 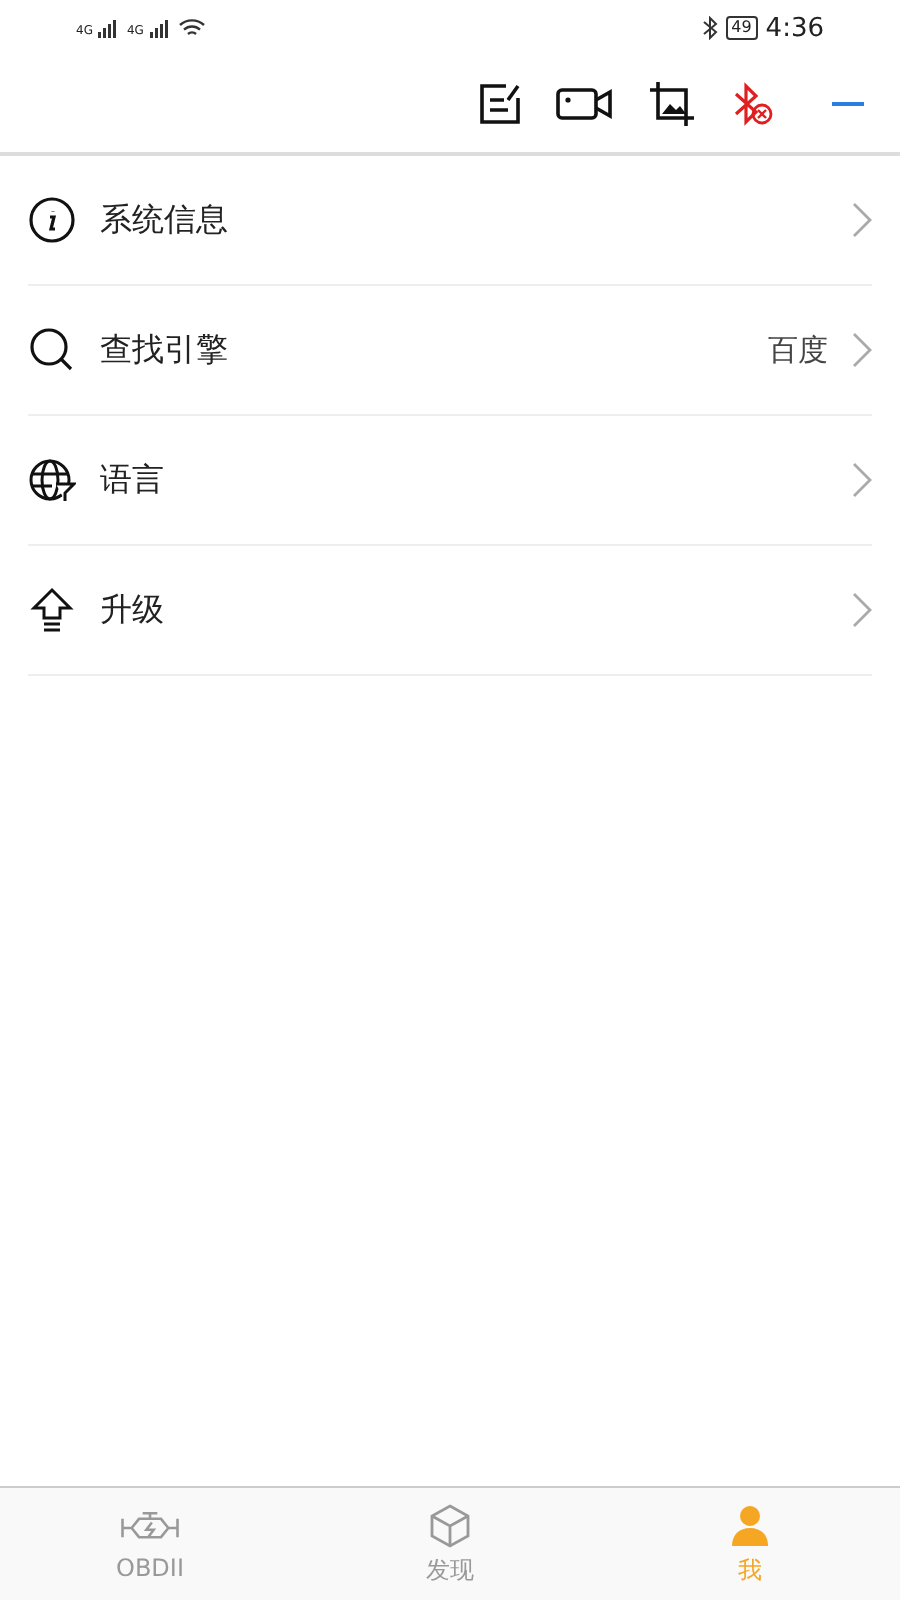 What do you see at coordinates (798, 350) in the screenshot?
I see `menu-value: 百度` at bounding box center [798, 350].